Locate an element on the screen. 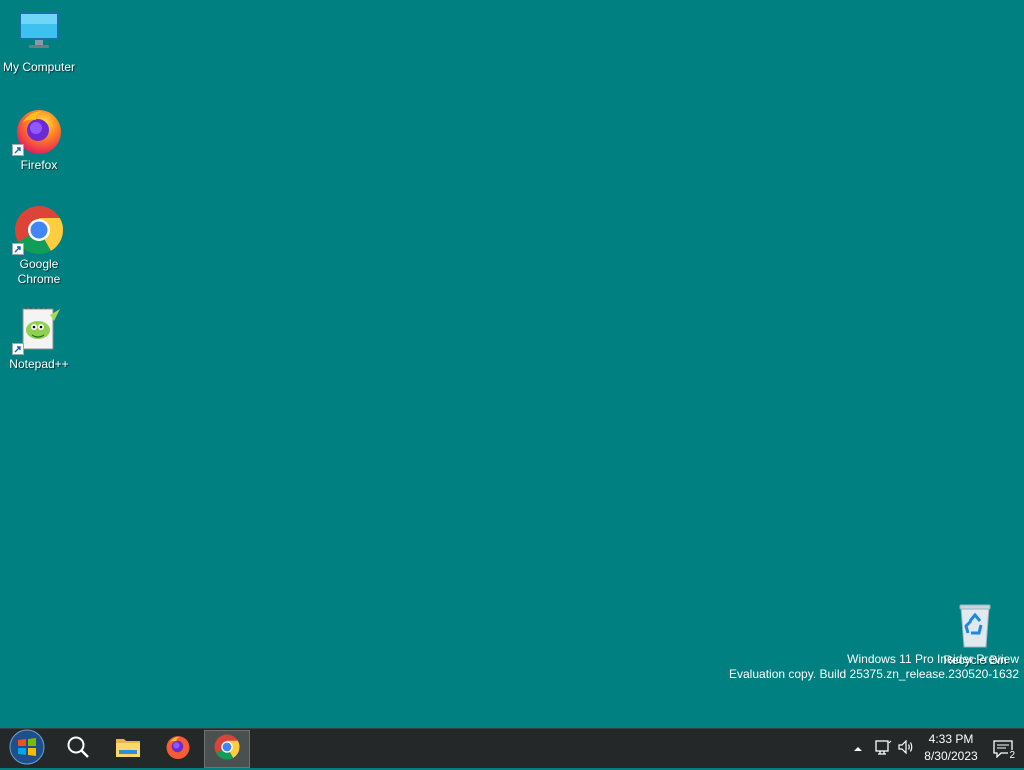 The image size is (1024, 770). start-orb-icon is located at coordinates (27, 749).